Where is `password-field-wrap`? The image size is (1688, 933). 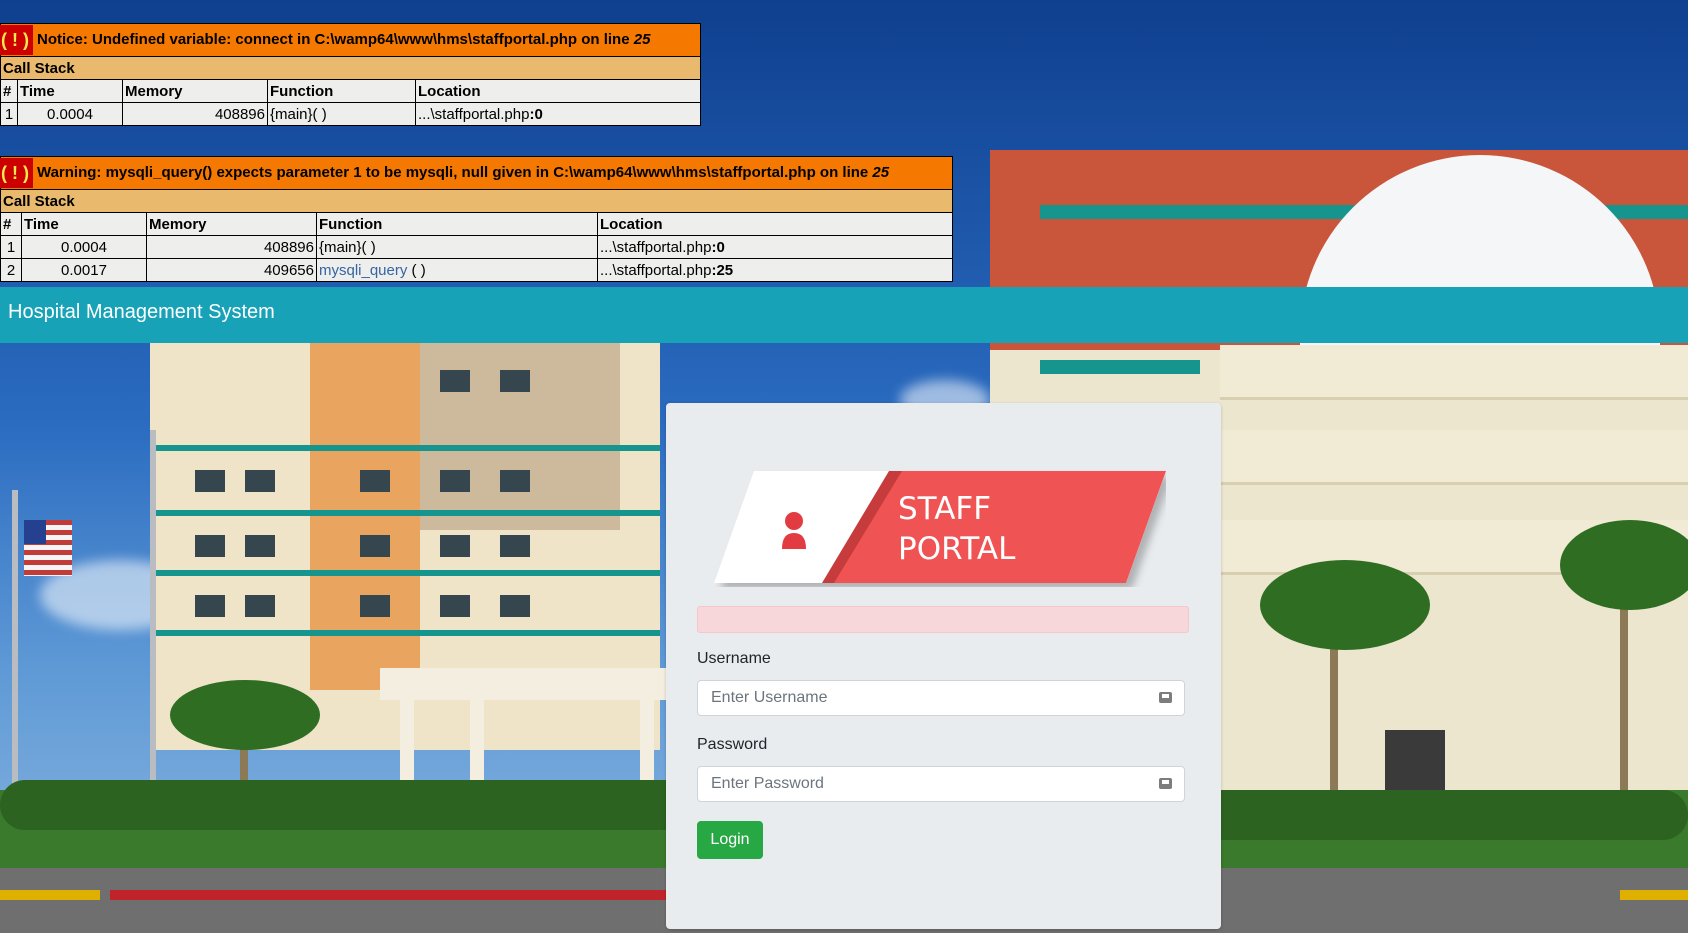
password-field-wrap is located at coordinates (941, 784).